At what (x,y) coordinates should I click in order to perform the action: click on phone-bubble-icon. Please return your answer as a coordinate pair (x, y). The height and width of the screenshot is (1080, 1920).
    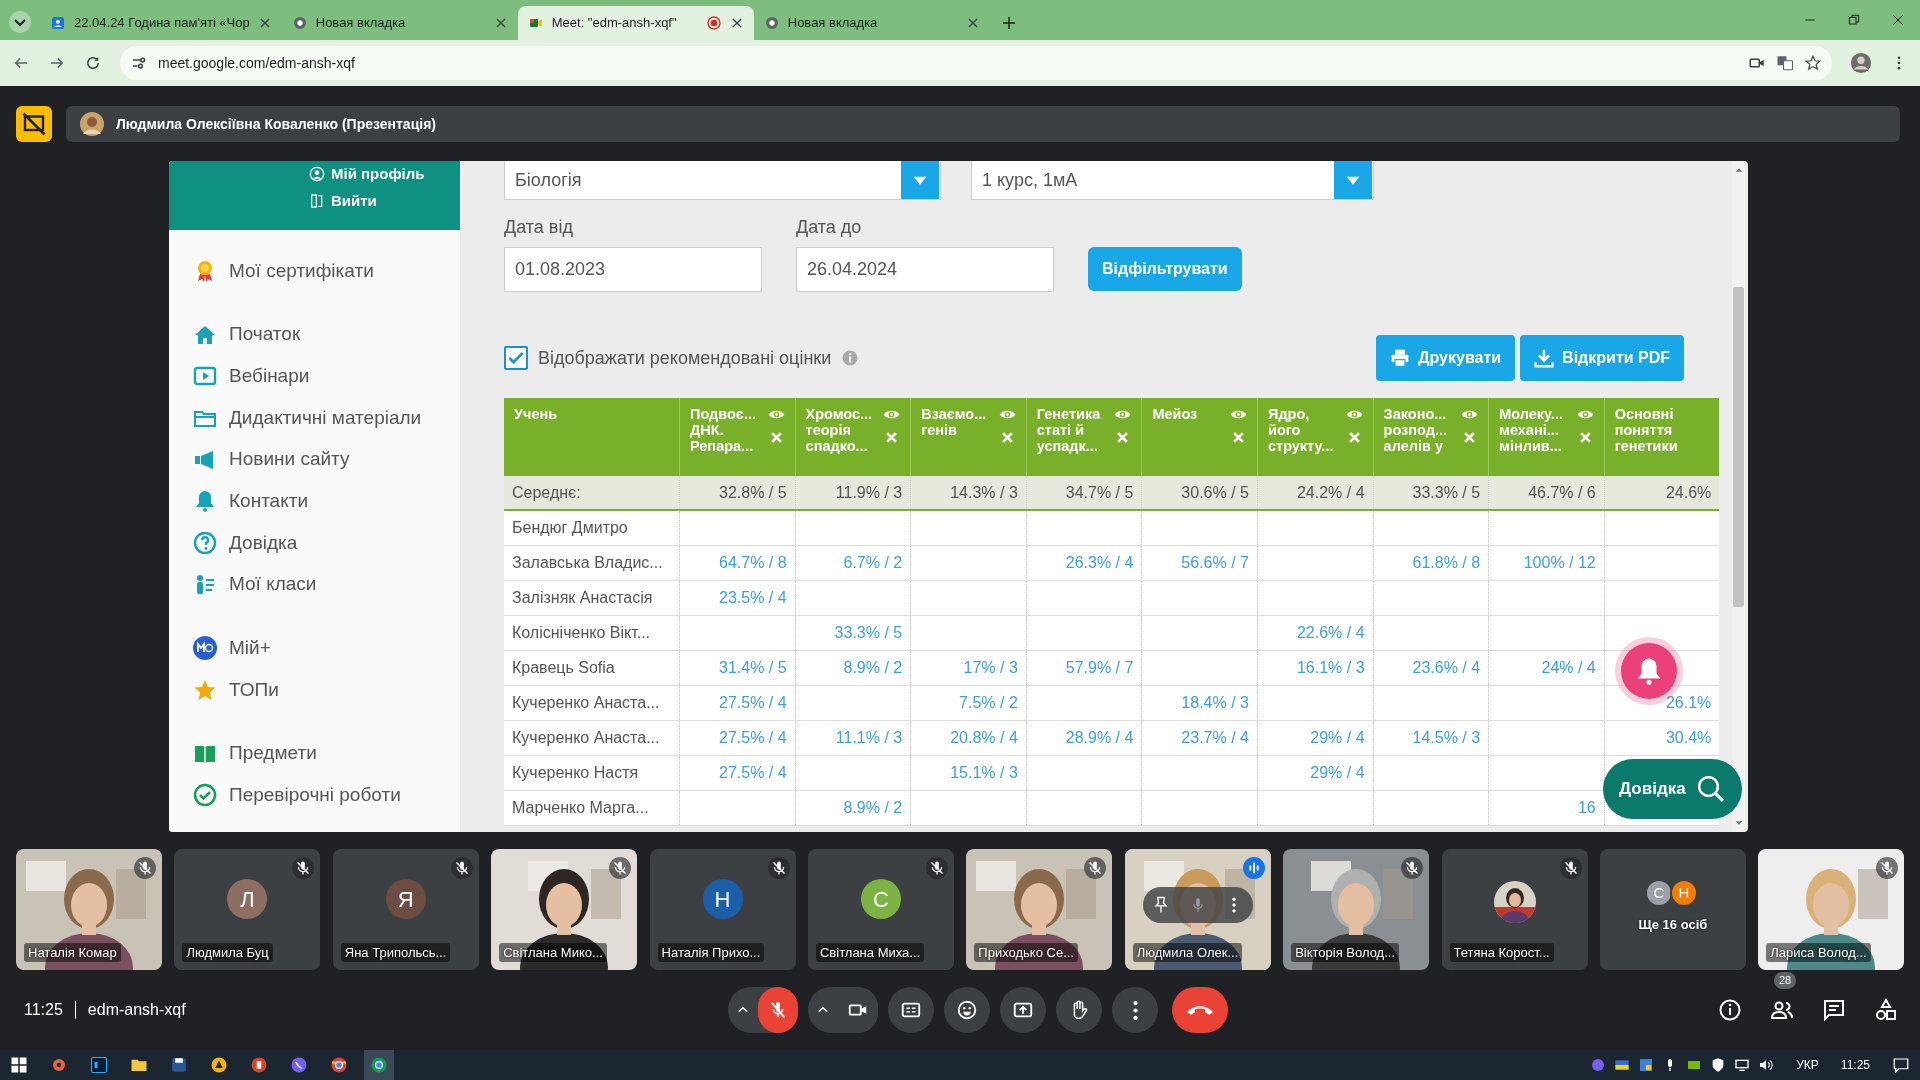
    Looking at the image, I should click on (299, 1065).